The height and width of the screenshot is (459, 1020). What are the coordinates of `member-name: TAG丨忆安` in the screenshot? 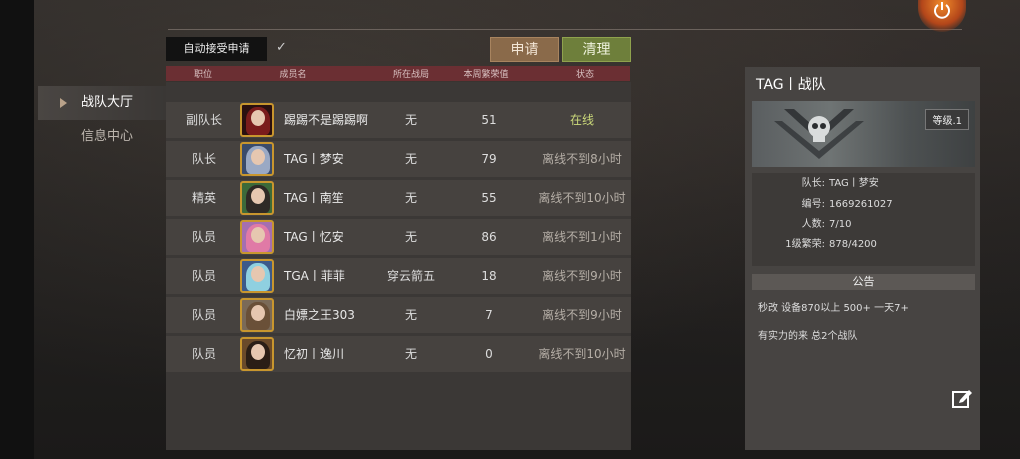 It's located at (314, 237).